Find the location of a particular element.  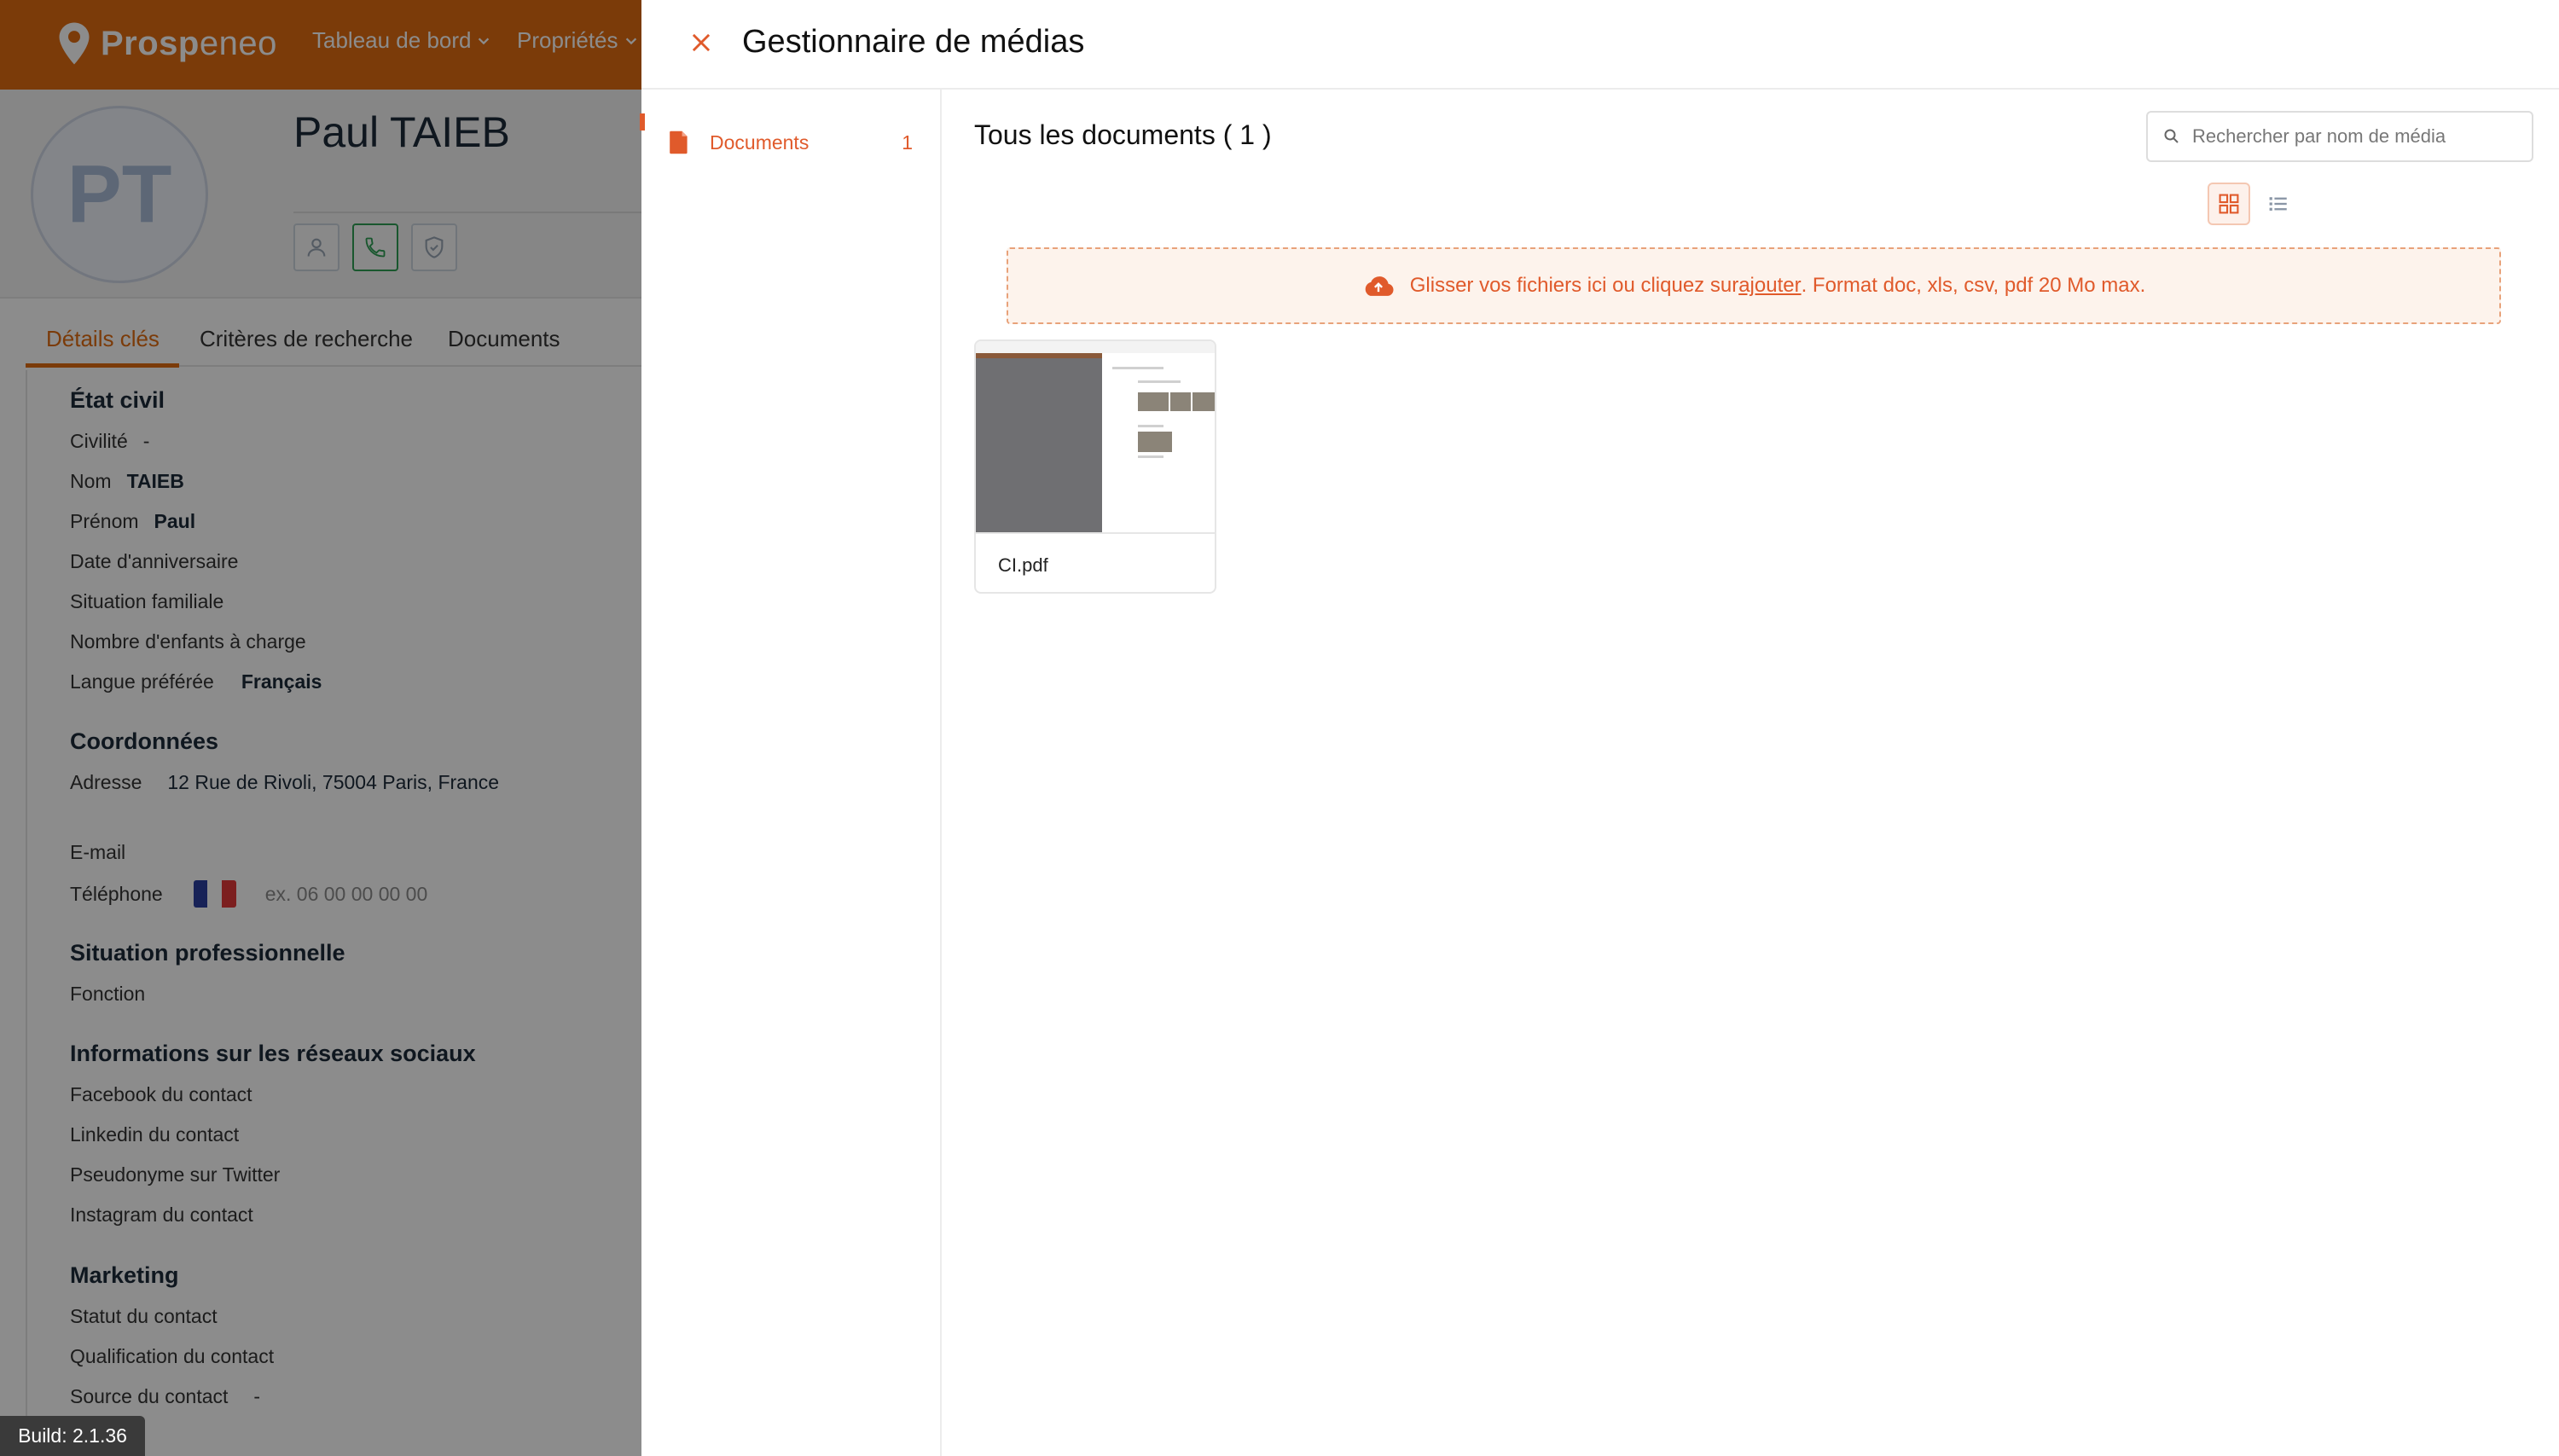

grid-view-button is located at coordinates (2229, 204).